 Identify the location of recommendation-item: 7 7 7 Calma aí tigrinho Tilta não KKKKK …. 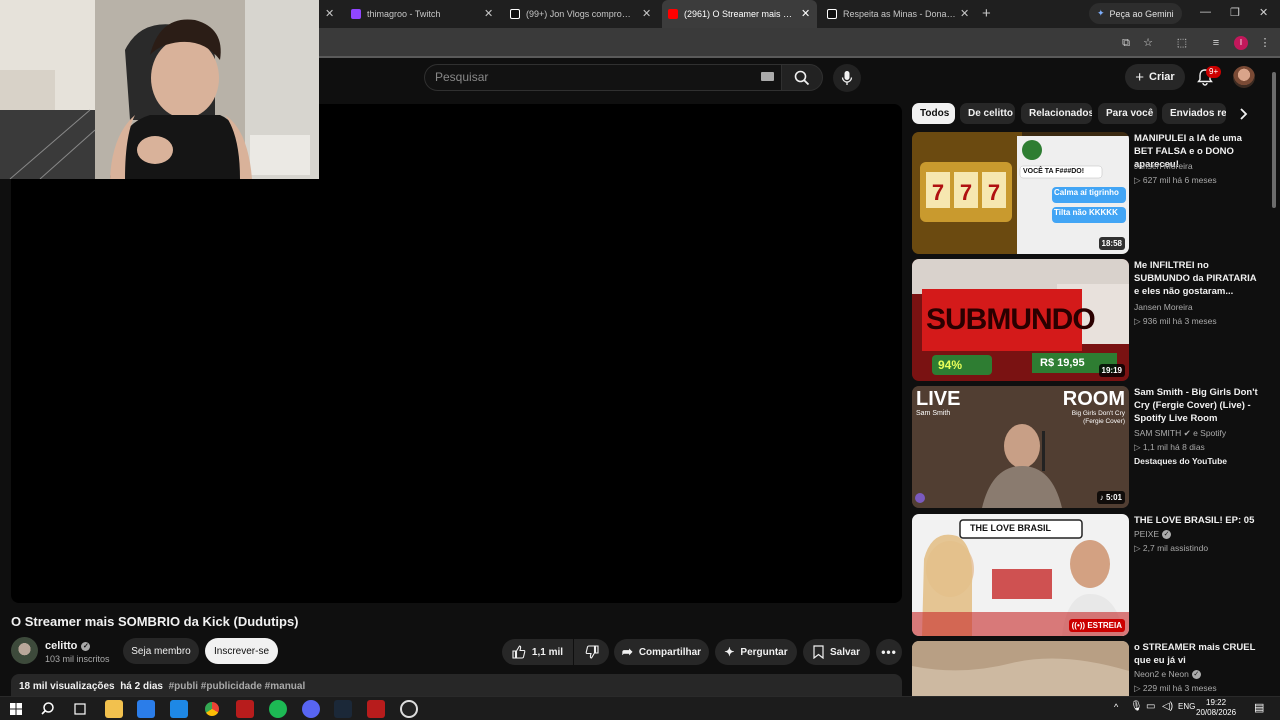
(1087, 193).